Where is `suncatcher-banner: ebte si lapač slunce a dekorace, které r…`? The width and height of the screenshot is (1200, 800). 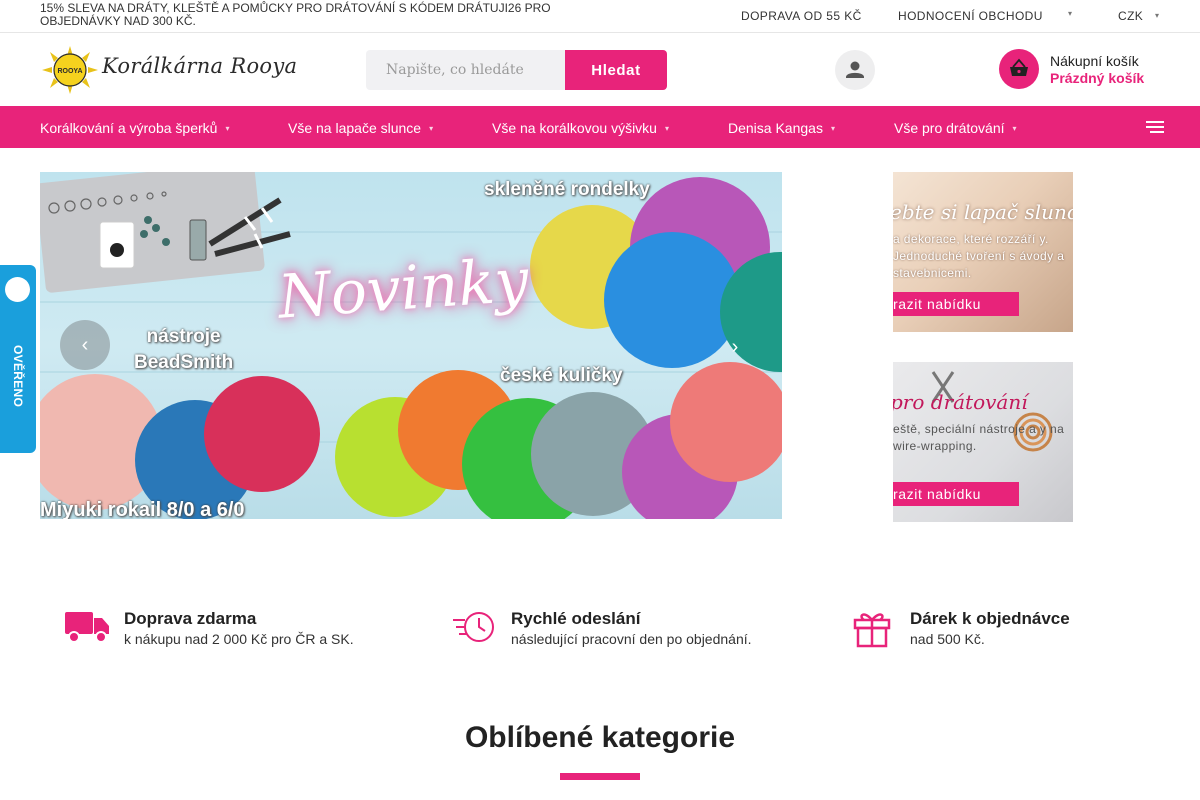 suncatcher-banner: ebte si lapač slunce a dekorace, které r… is located at coordinates (983, 252).